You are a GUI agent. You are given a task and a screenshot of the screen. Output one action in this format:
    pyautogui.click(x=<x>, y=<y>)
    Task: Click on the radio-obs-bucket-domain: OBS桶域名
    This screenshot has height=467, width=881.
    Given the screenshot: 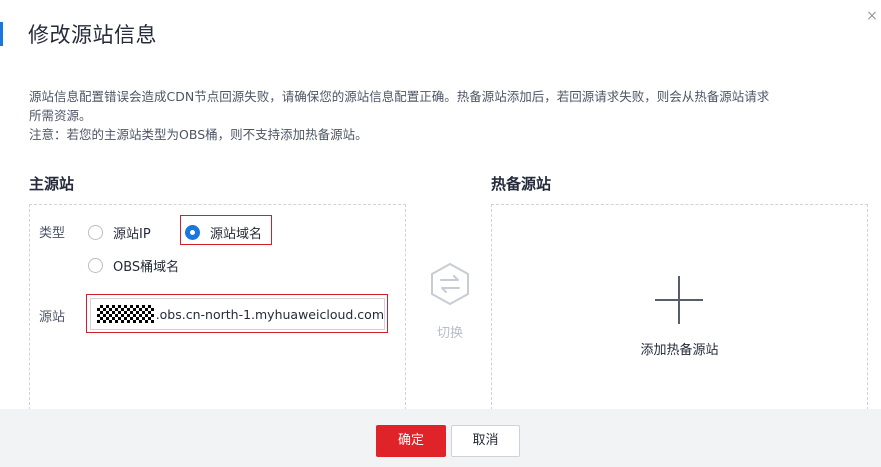 What is the action you would take?
    pyautogui.click(x=133, y=265)
    